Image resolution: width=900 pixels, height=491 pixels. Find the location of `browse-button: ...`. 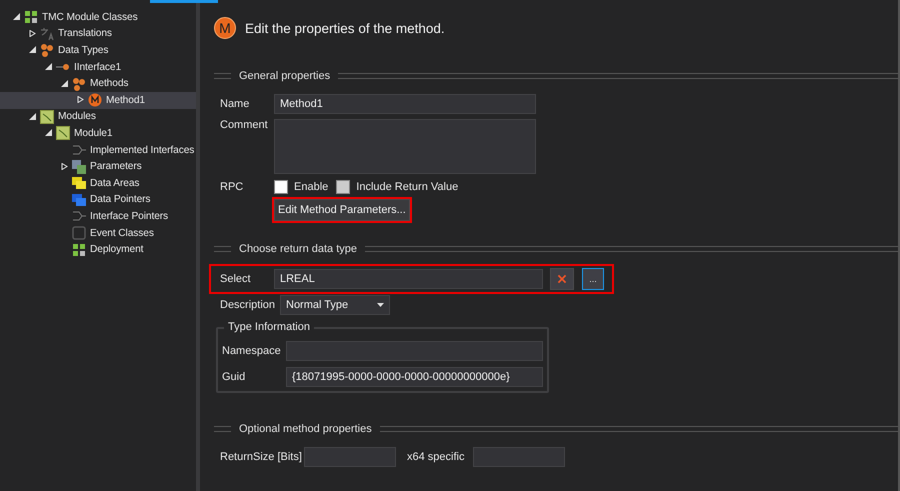

browse-button: ... is located at coordinates (593, 279).